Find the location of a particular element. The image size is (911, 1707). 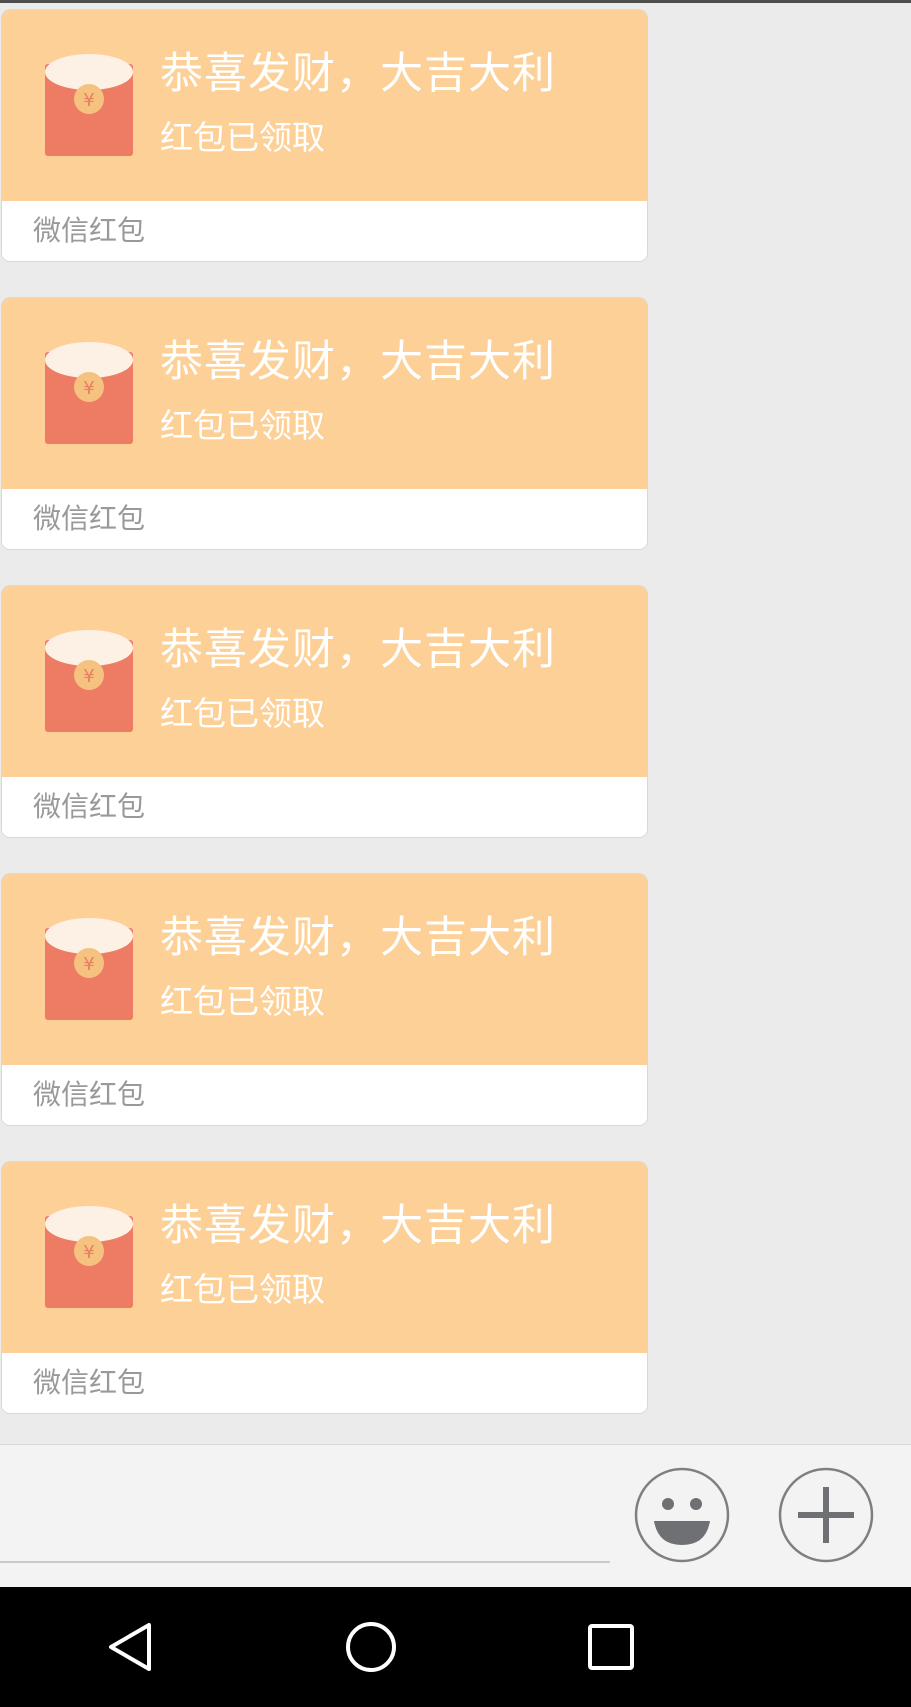

plus-icon is located at coordinates (826, 1515).